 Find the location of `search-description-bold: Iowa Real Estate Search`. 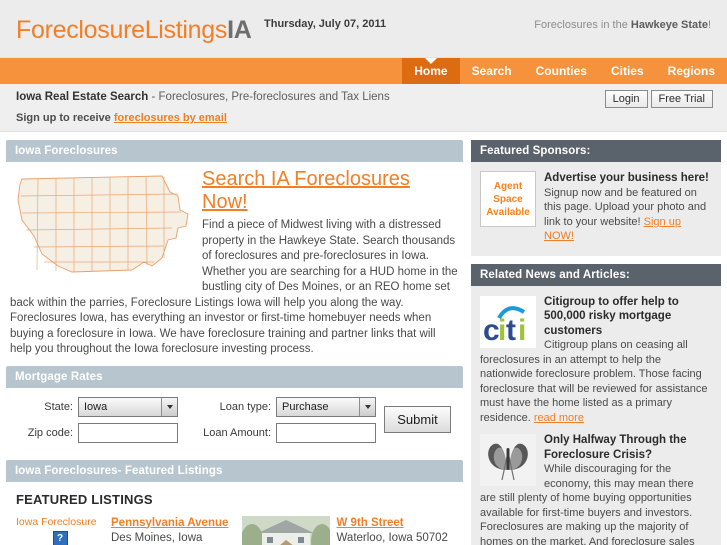

search-description-bold: Iowa Real Estate Search is located at coordinates (82, 97).